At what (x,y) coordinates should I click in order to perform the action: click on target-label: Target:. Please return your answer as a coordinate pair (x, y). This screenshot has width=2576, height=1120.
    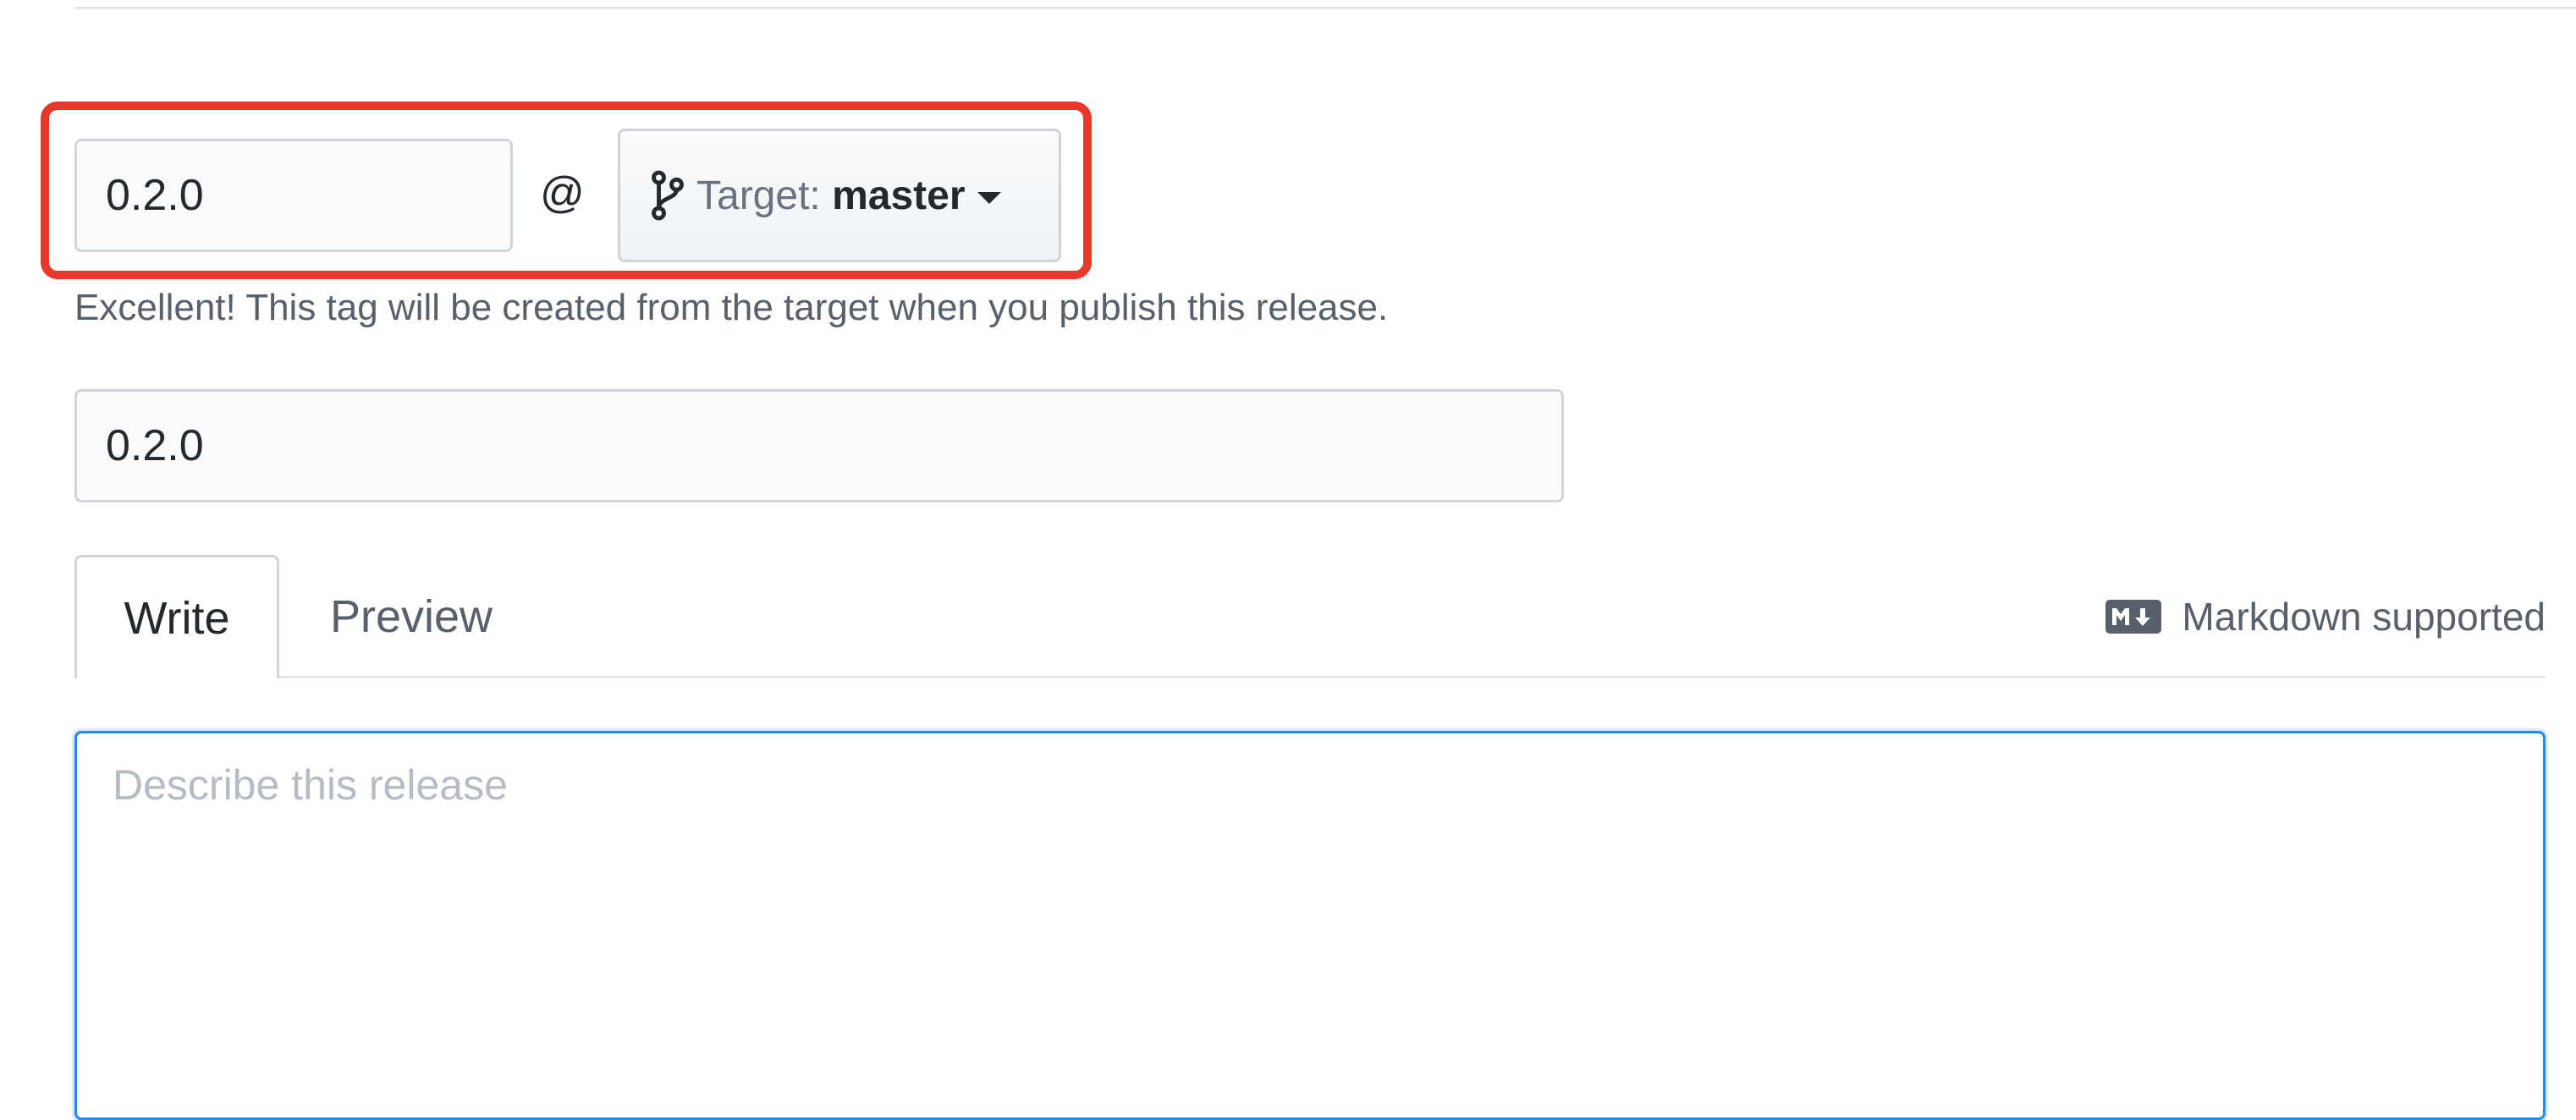
    Looking at the image, I should click on (764, 195).